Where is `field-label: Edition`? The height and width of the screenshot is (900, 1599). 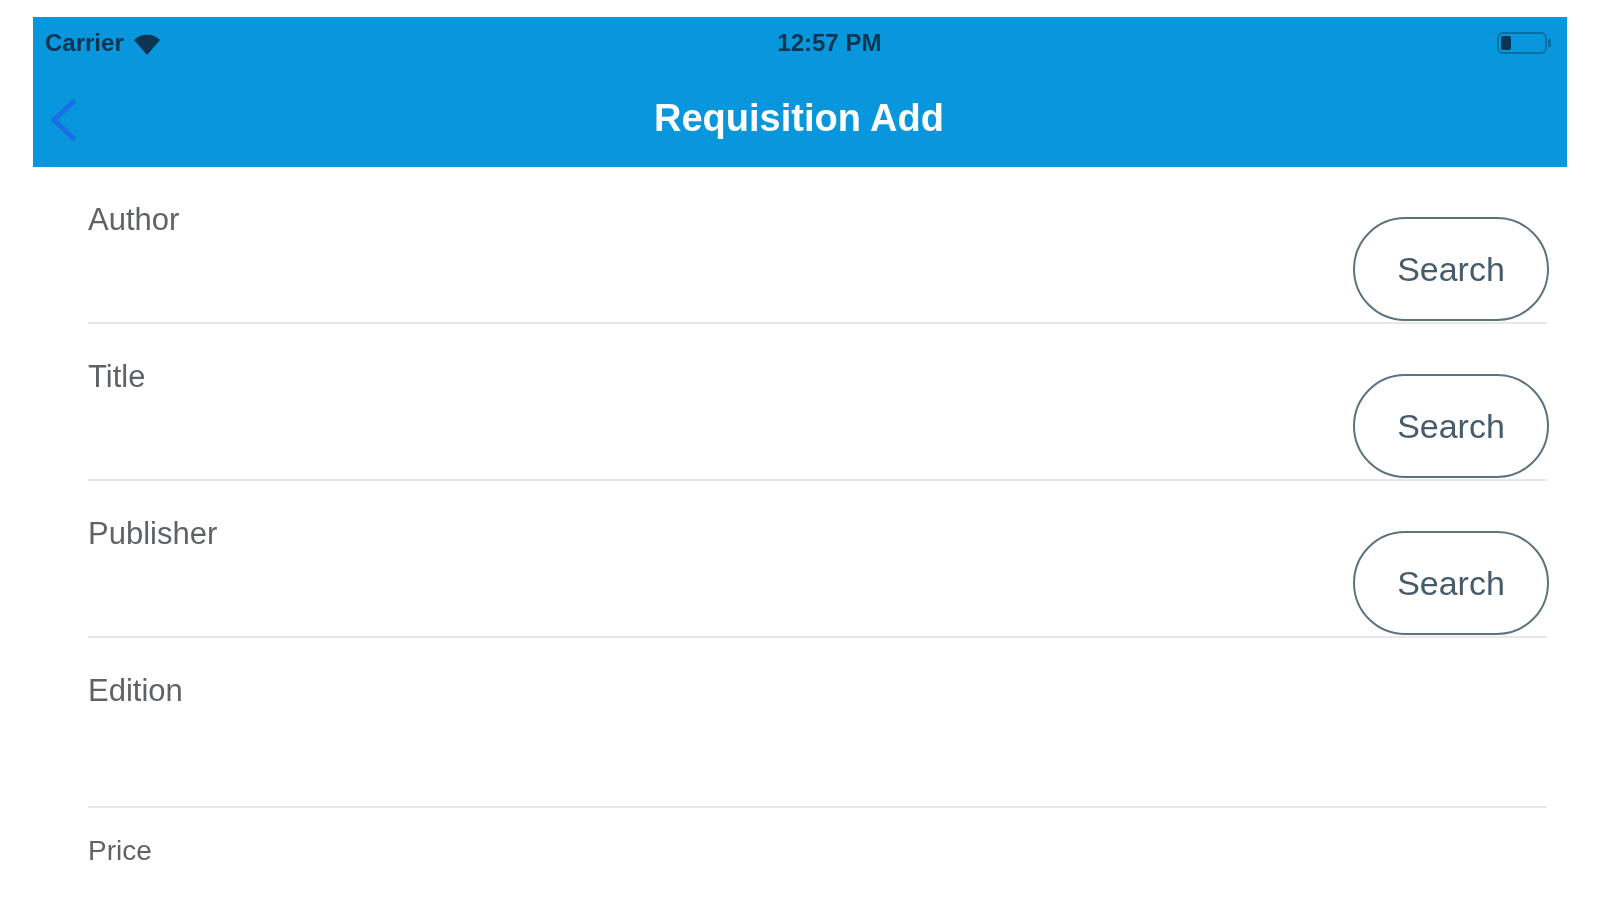 field-label: Edition is located at coordinates (135, 691).